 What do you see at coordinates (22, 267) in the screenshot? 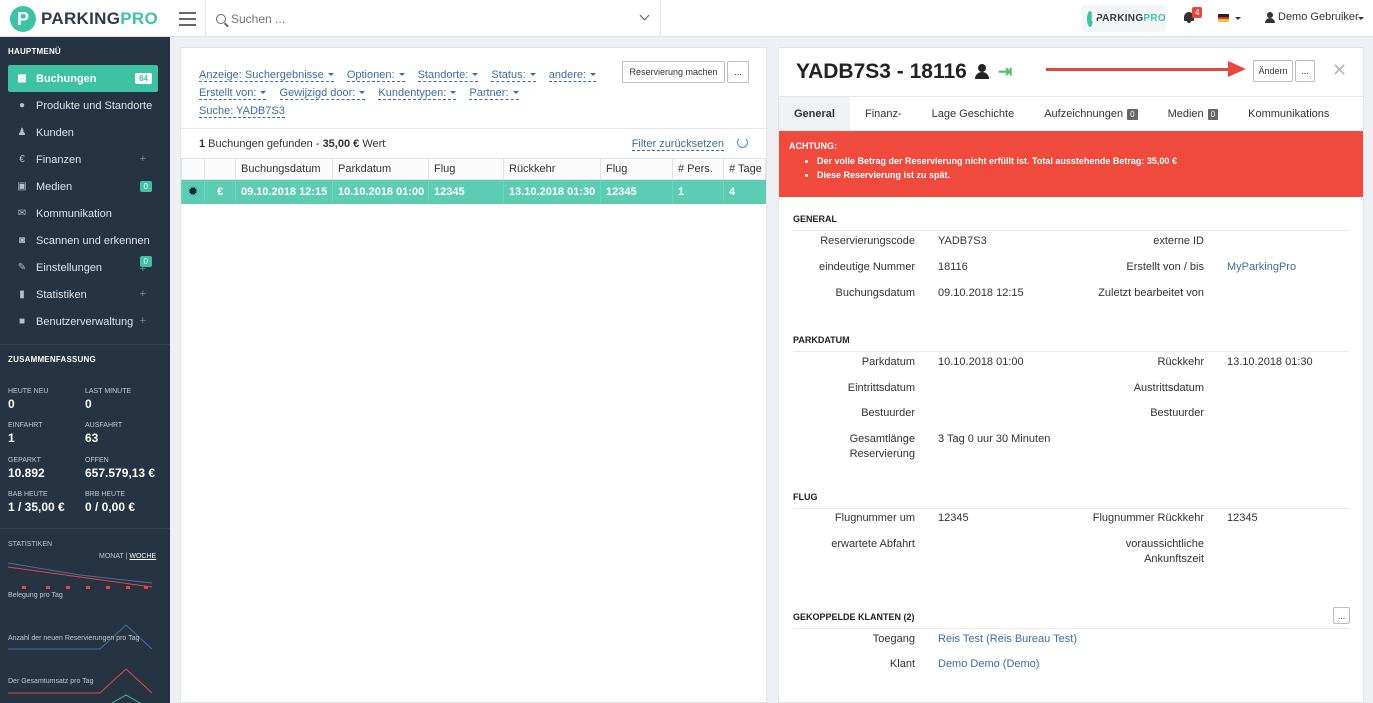
I see `wrench-icon: ✎` at bounding box center [22, 267].